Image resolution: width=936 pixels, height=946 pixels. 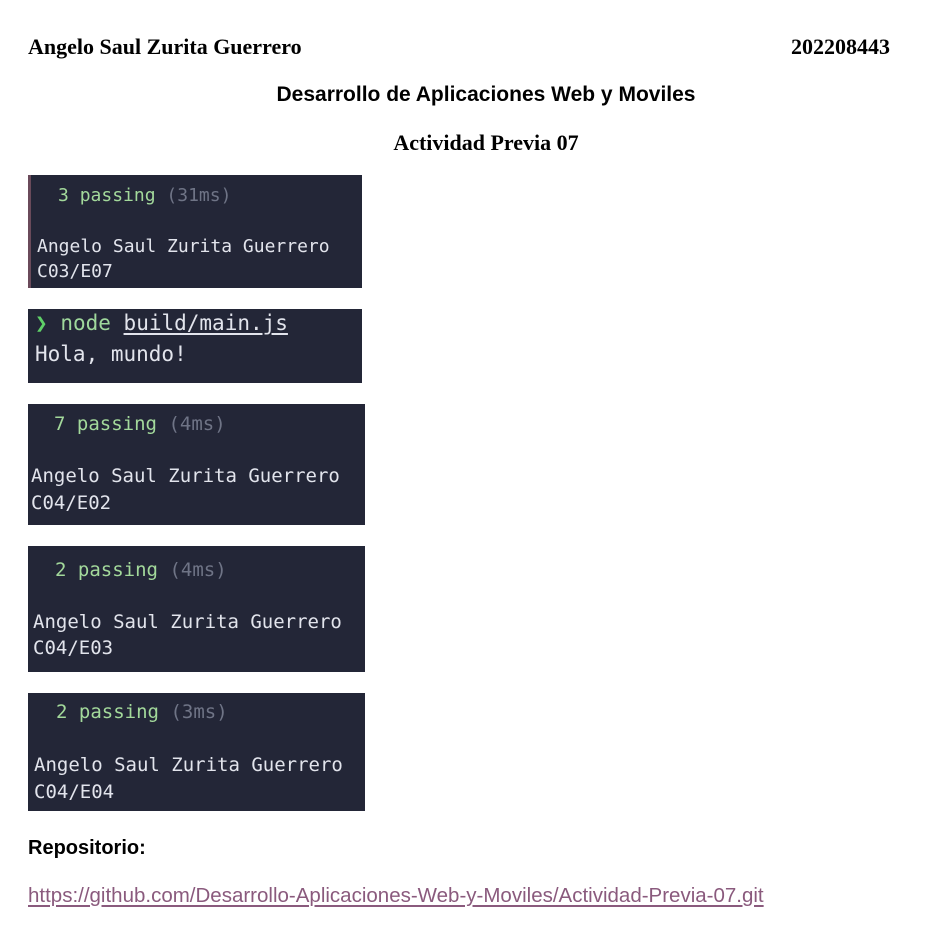 What do you see at coordinates (840, 46) in the screenshot?
I see `student-id: 202208443` at bounding box center [840, 46].